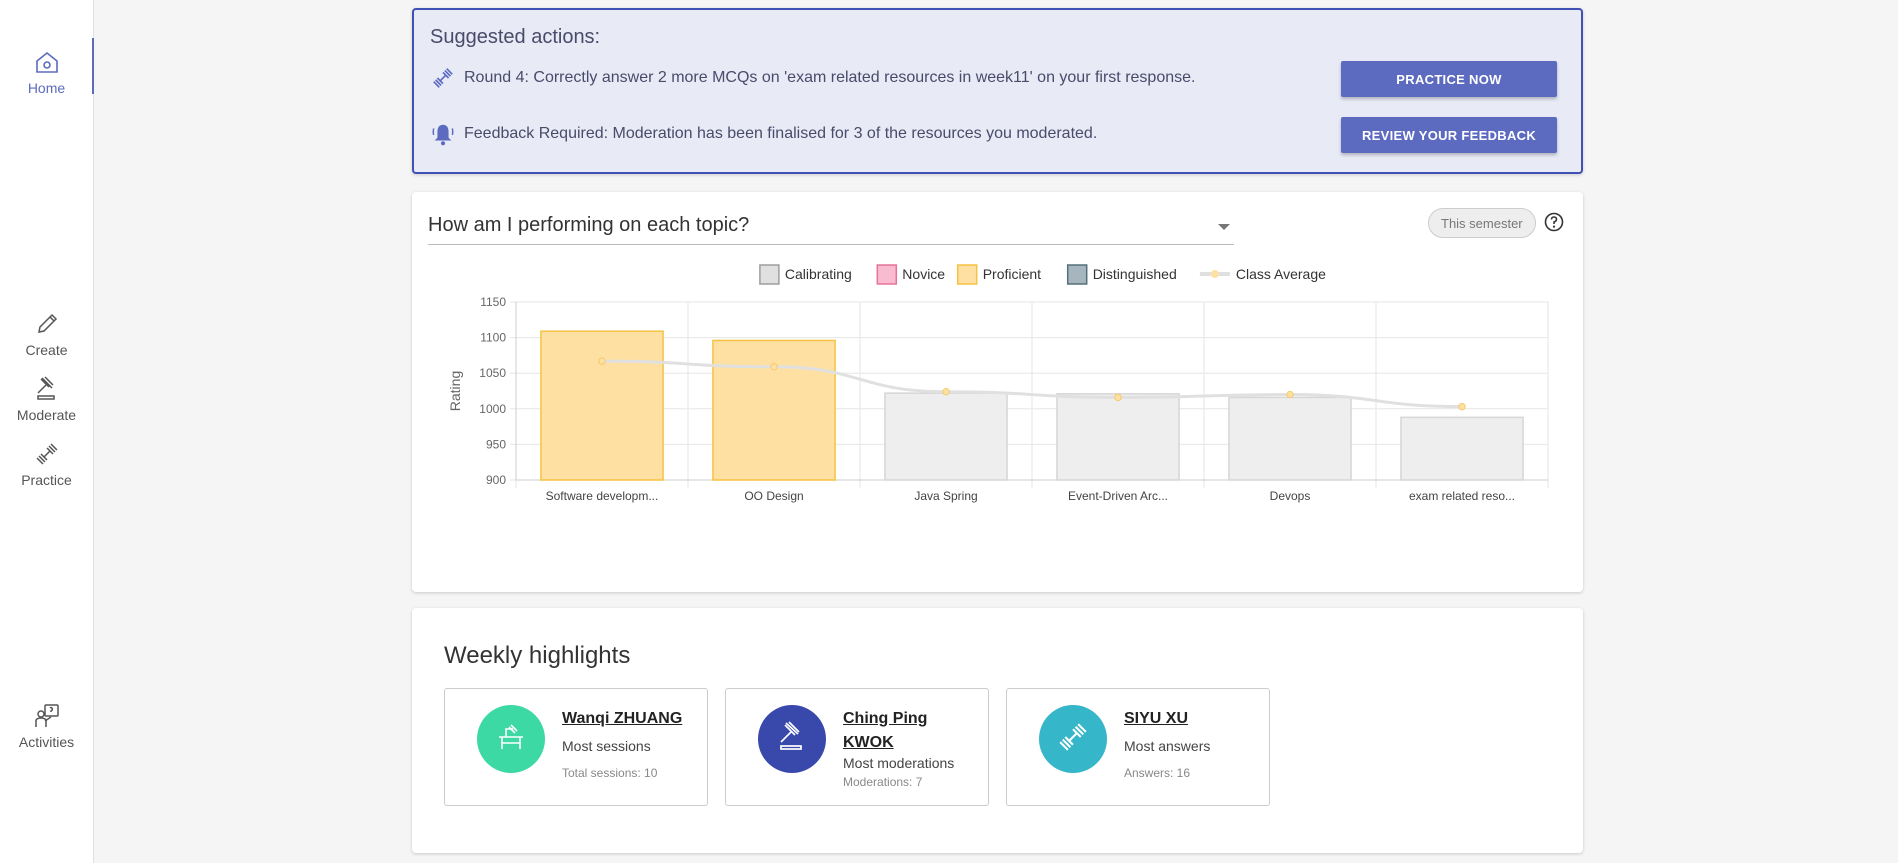  Describe the element at coordinates (46, 742) in the screenshot. I see `nav-activities-label: Activities` at that location.